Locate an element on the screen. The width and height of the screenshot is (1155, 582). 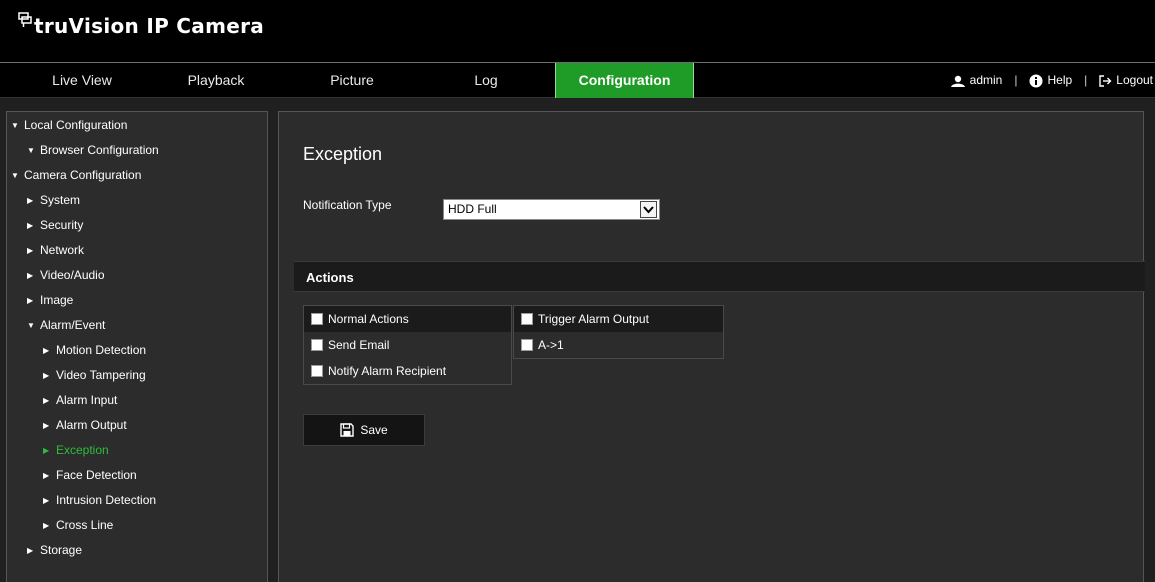
actions-title: Actions is located at coordinates (330, 277).